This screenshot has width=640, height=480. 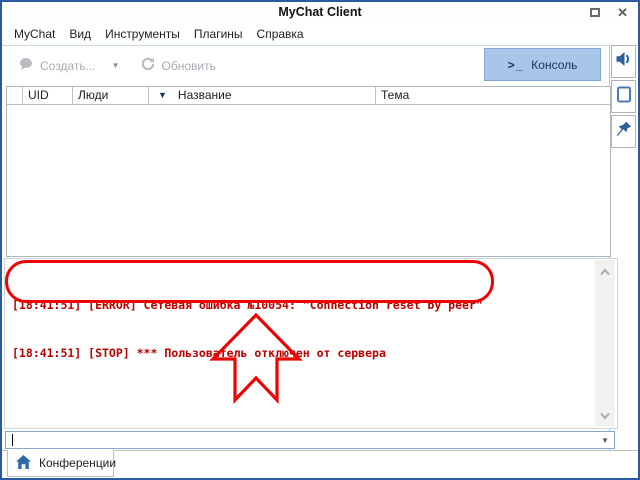 I want to click on create-dropdown-button: ▼, so click(x=116, y=65).